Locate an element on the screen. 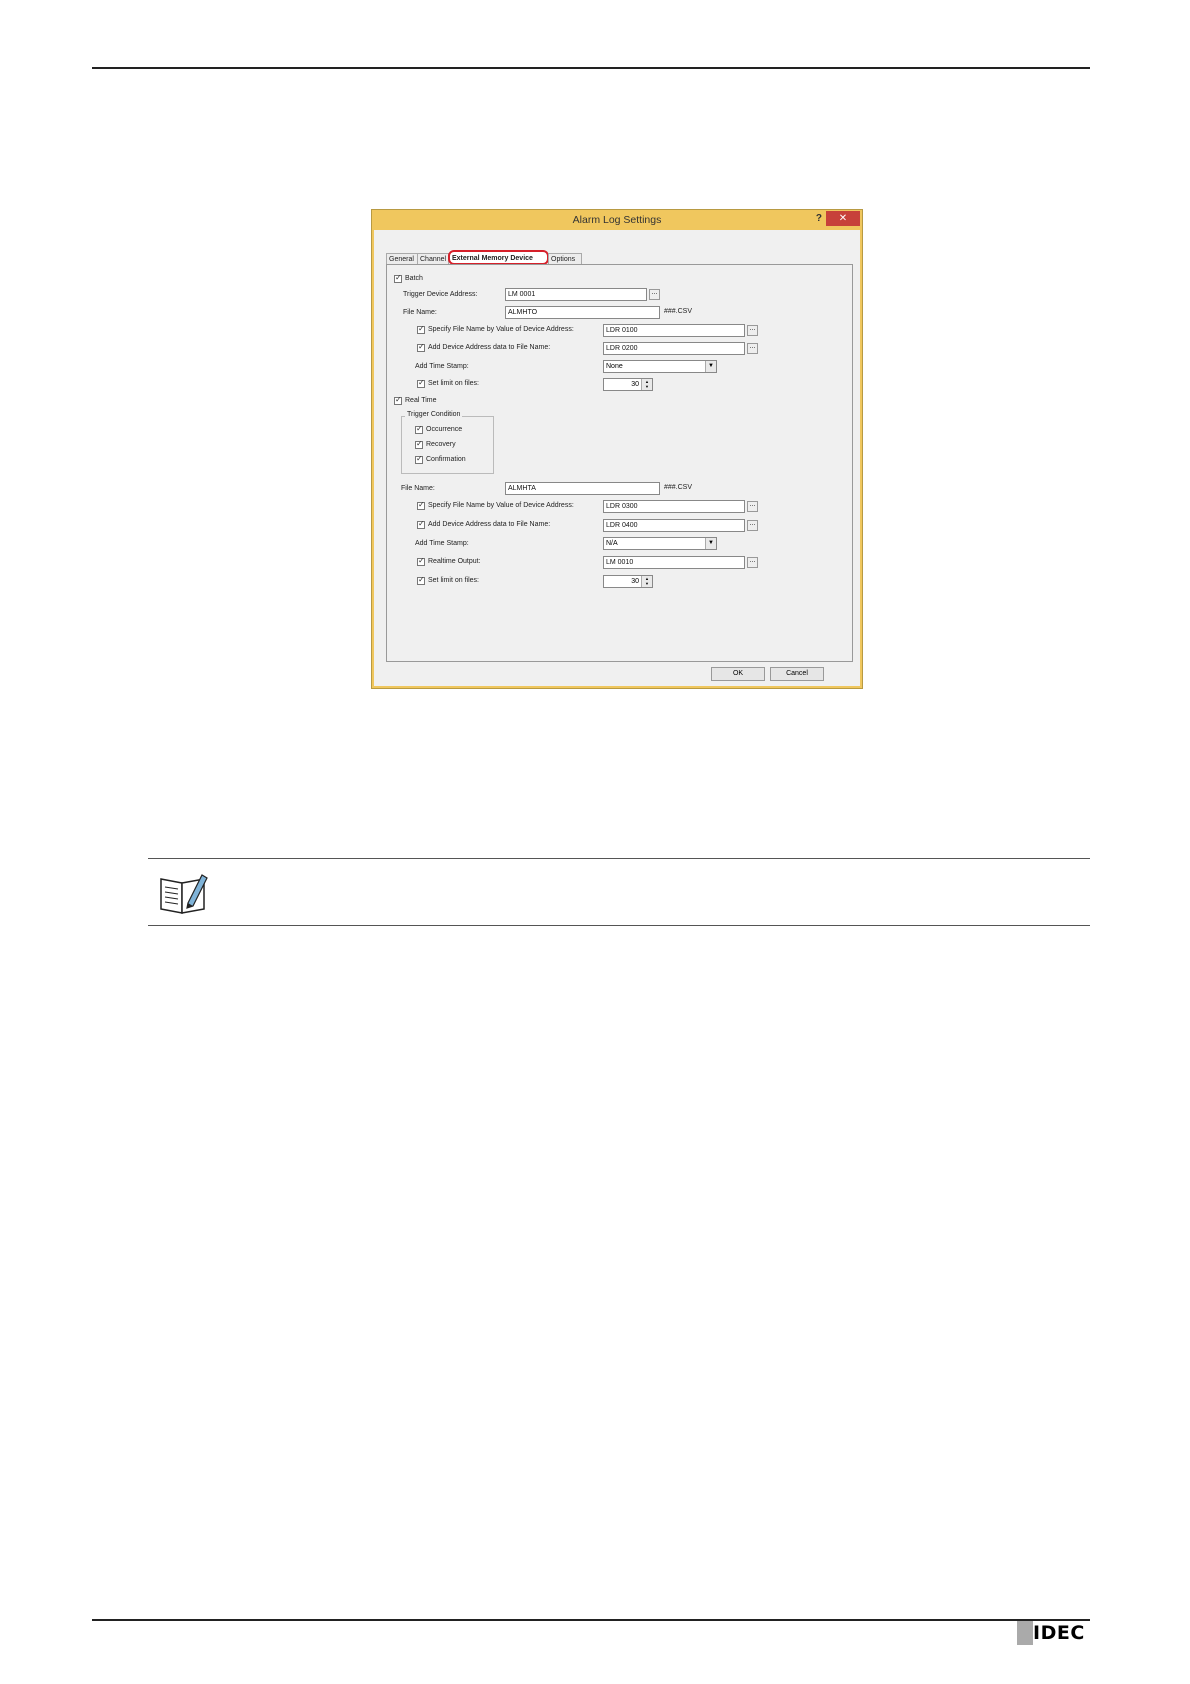 The image size is (1190, 1684). batch-specify-file-name-input: LDR 0100 is located at coordinates (674, 330).